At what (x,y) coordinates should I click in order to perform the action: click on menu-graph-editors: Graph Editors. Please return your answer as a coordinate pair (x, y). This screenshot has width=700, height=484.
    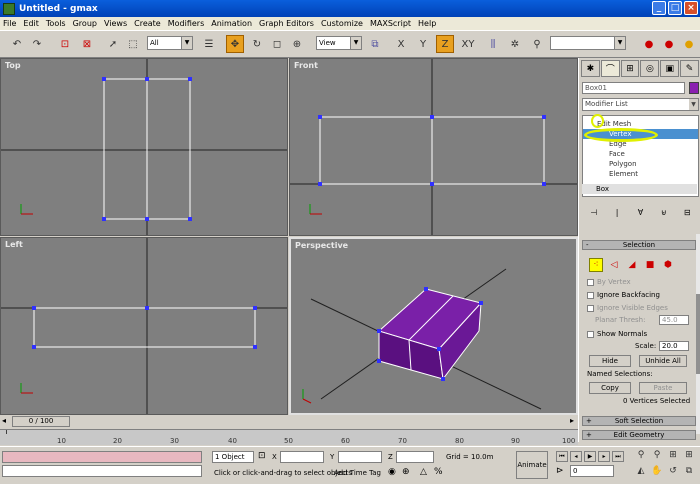
    Looking at the image, I should click on (286, 23).